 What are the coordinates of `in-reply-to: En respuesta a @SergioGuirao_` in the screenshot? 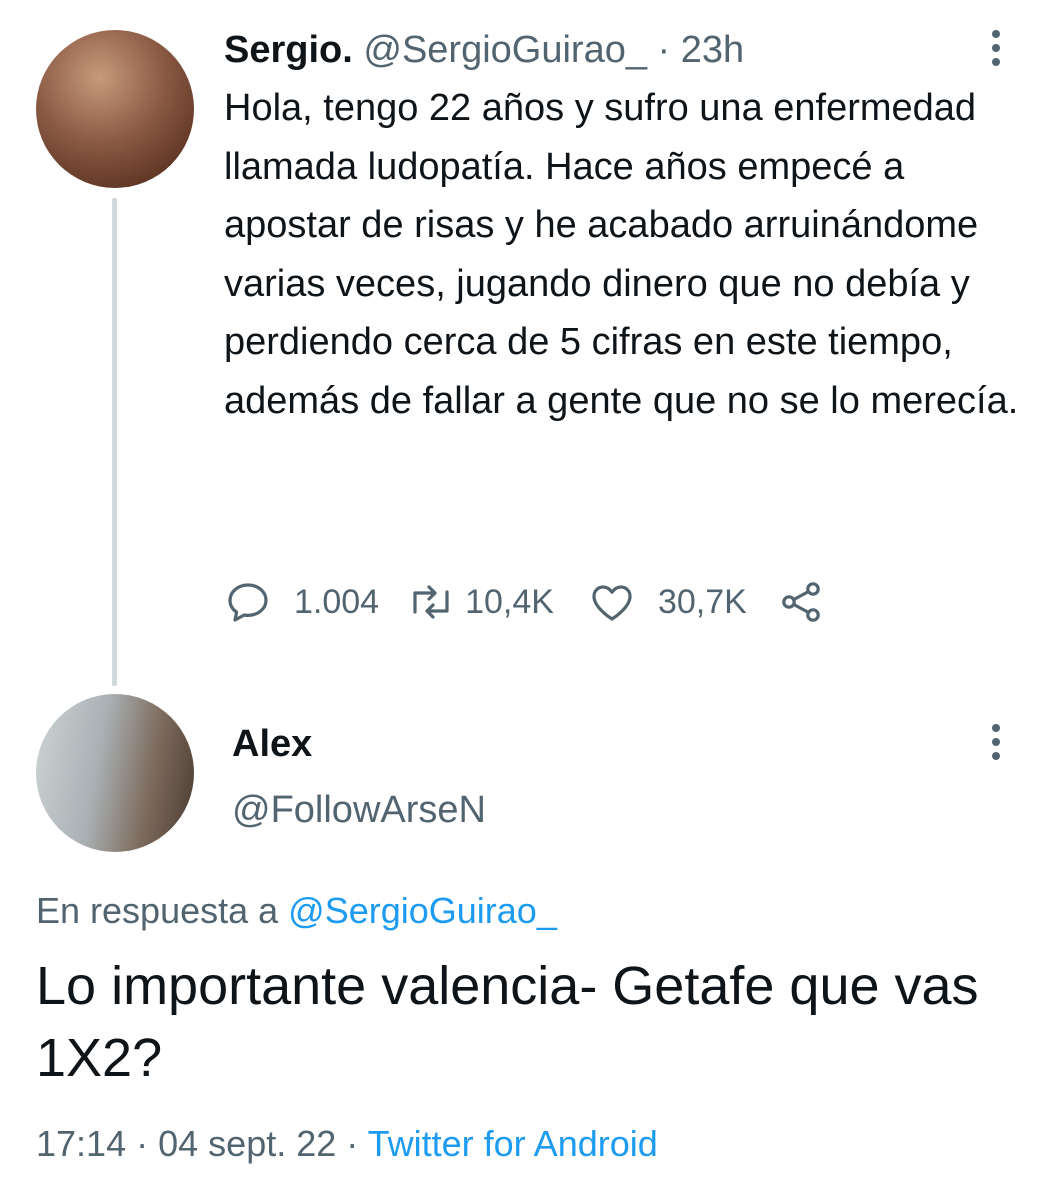 It's located at (296, 911).